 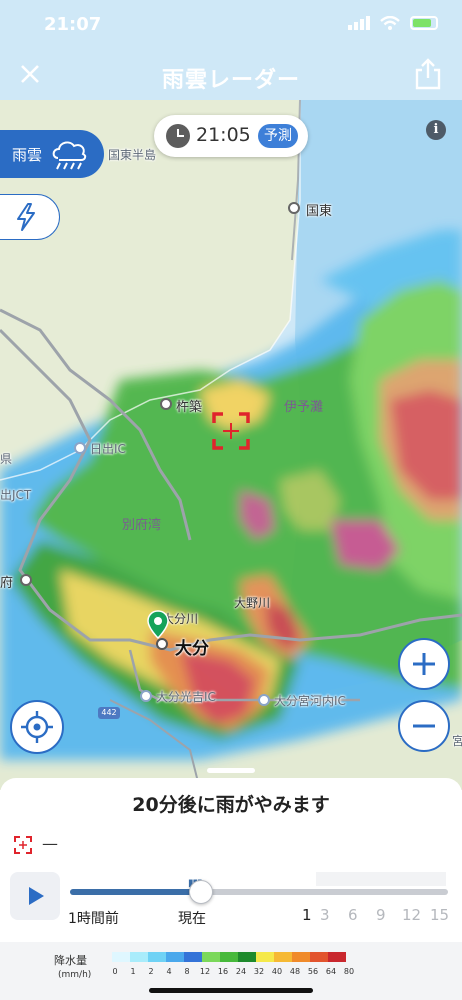 I want to click on legend-value: 48, so click(x=295, y=971).